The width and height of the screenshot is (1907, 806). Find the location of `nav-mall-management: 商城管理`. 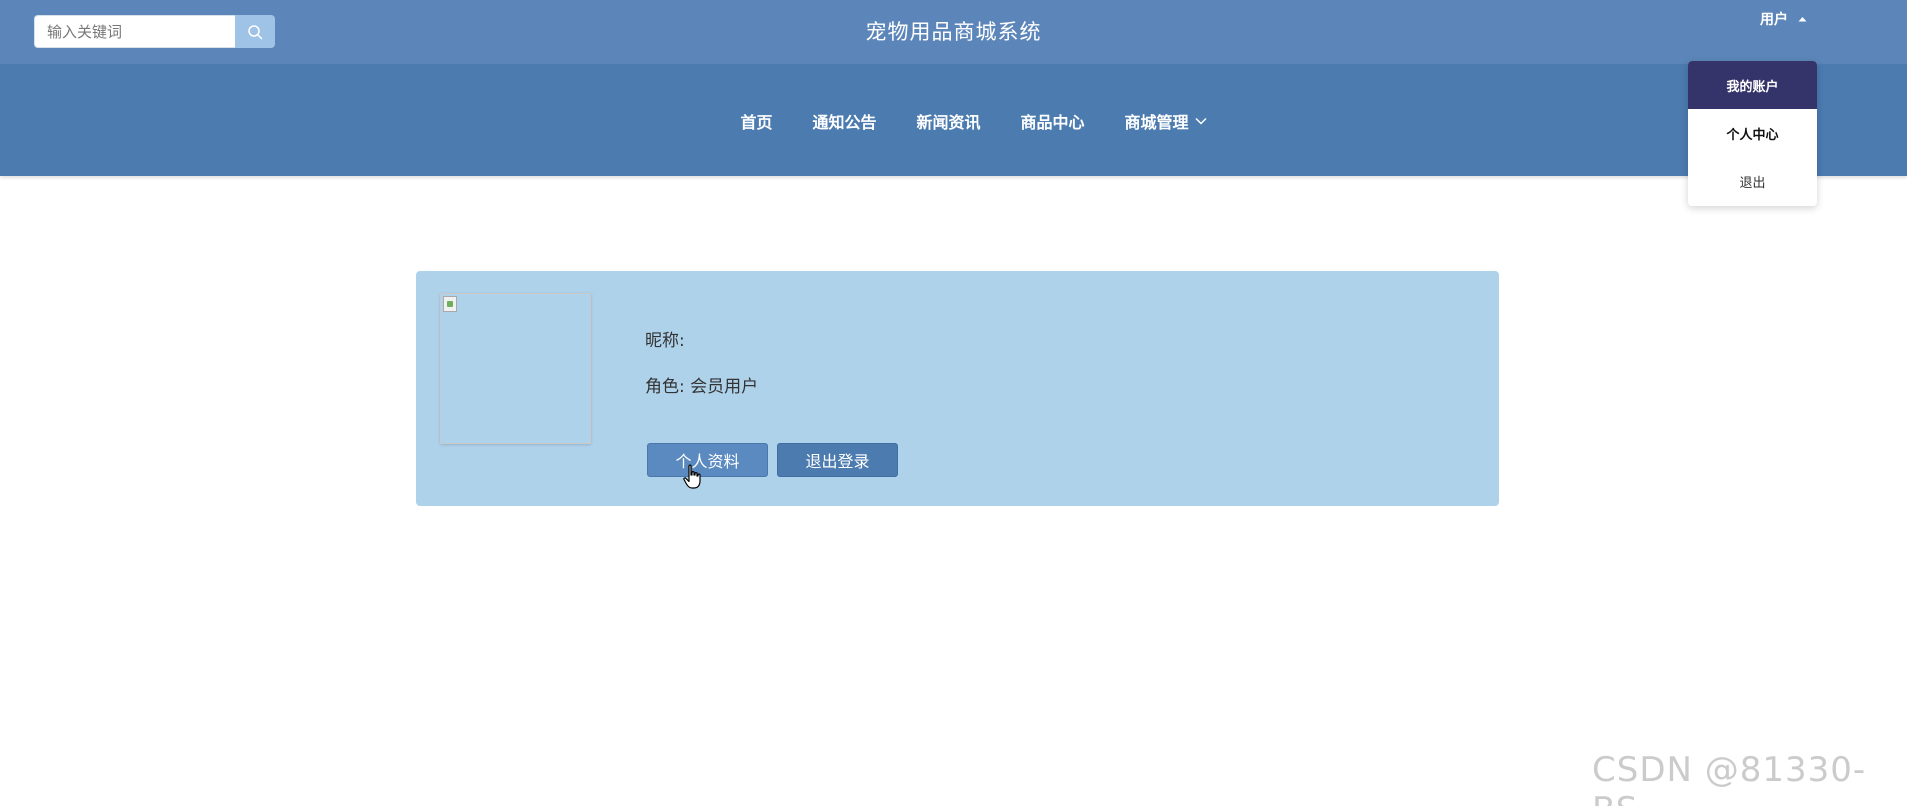

nav-mall-management: 商城管理 is located at coordinates (1166, 121).